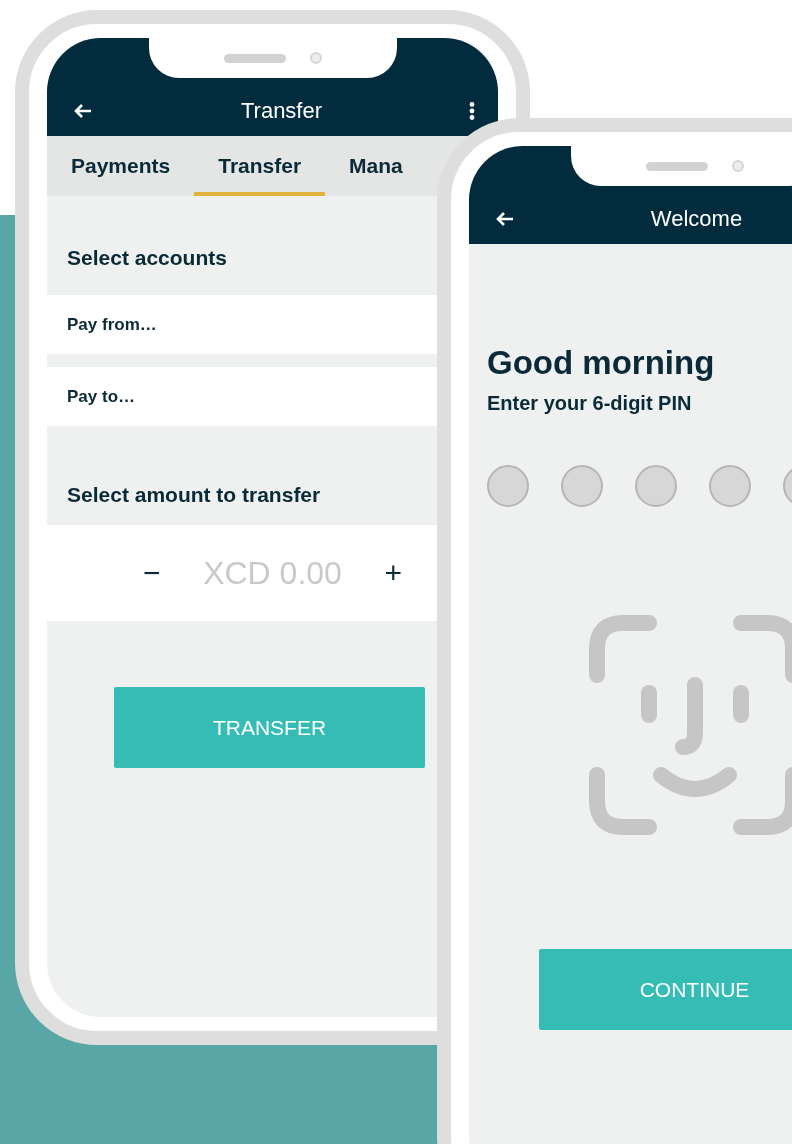 This screenshot has width=792, height=1144. Describe the element at coordinates (151, 573) in the screenshot. I see `decrease-button: −` at that location.